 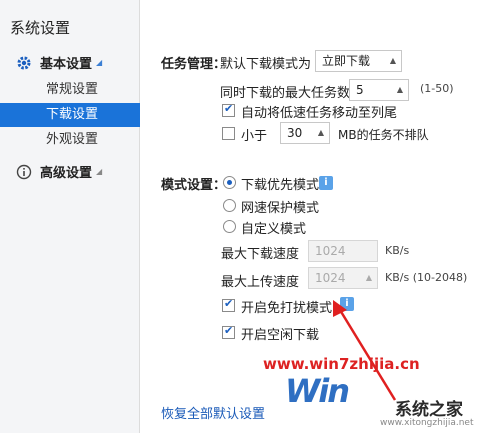 What do you see at coordinates (317, 391) in the screenshot?
I see `watermark-logo: Win` at bounding box center [317, 391].